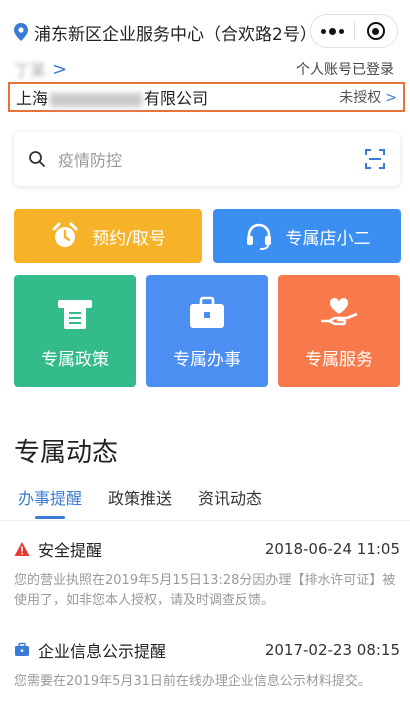 This screenshot has height=726, width=410. Describe the element at coordinates (75, 313) in the screenshot. I see `policy-document-icon` at that location.